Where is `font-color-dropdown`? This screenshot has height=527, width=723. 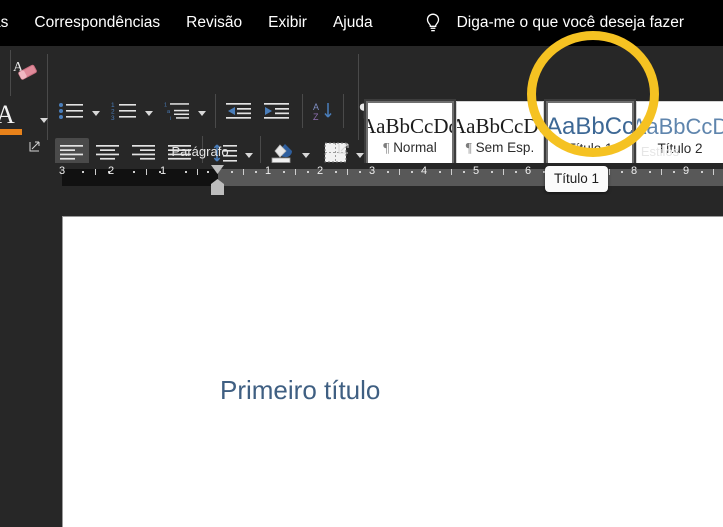 font-color-dropdown is located at coordinates (44, 123).